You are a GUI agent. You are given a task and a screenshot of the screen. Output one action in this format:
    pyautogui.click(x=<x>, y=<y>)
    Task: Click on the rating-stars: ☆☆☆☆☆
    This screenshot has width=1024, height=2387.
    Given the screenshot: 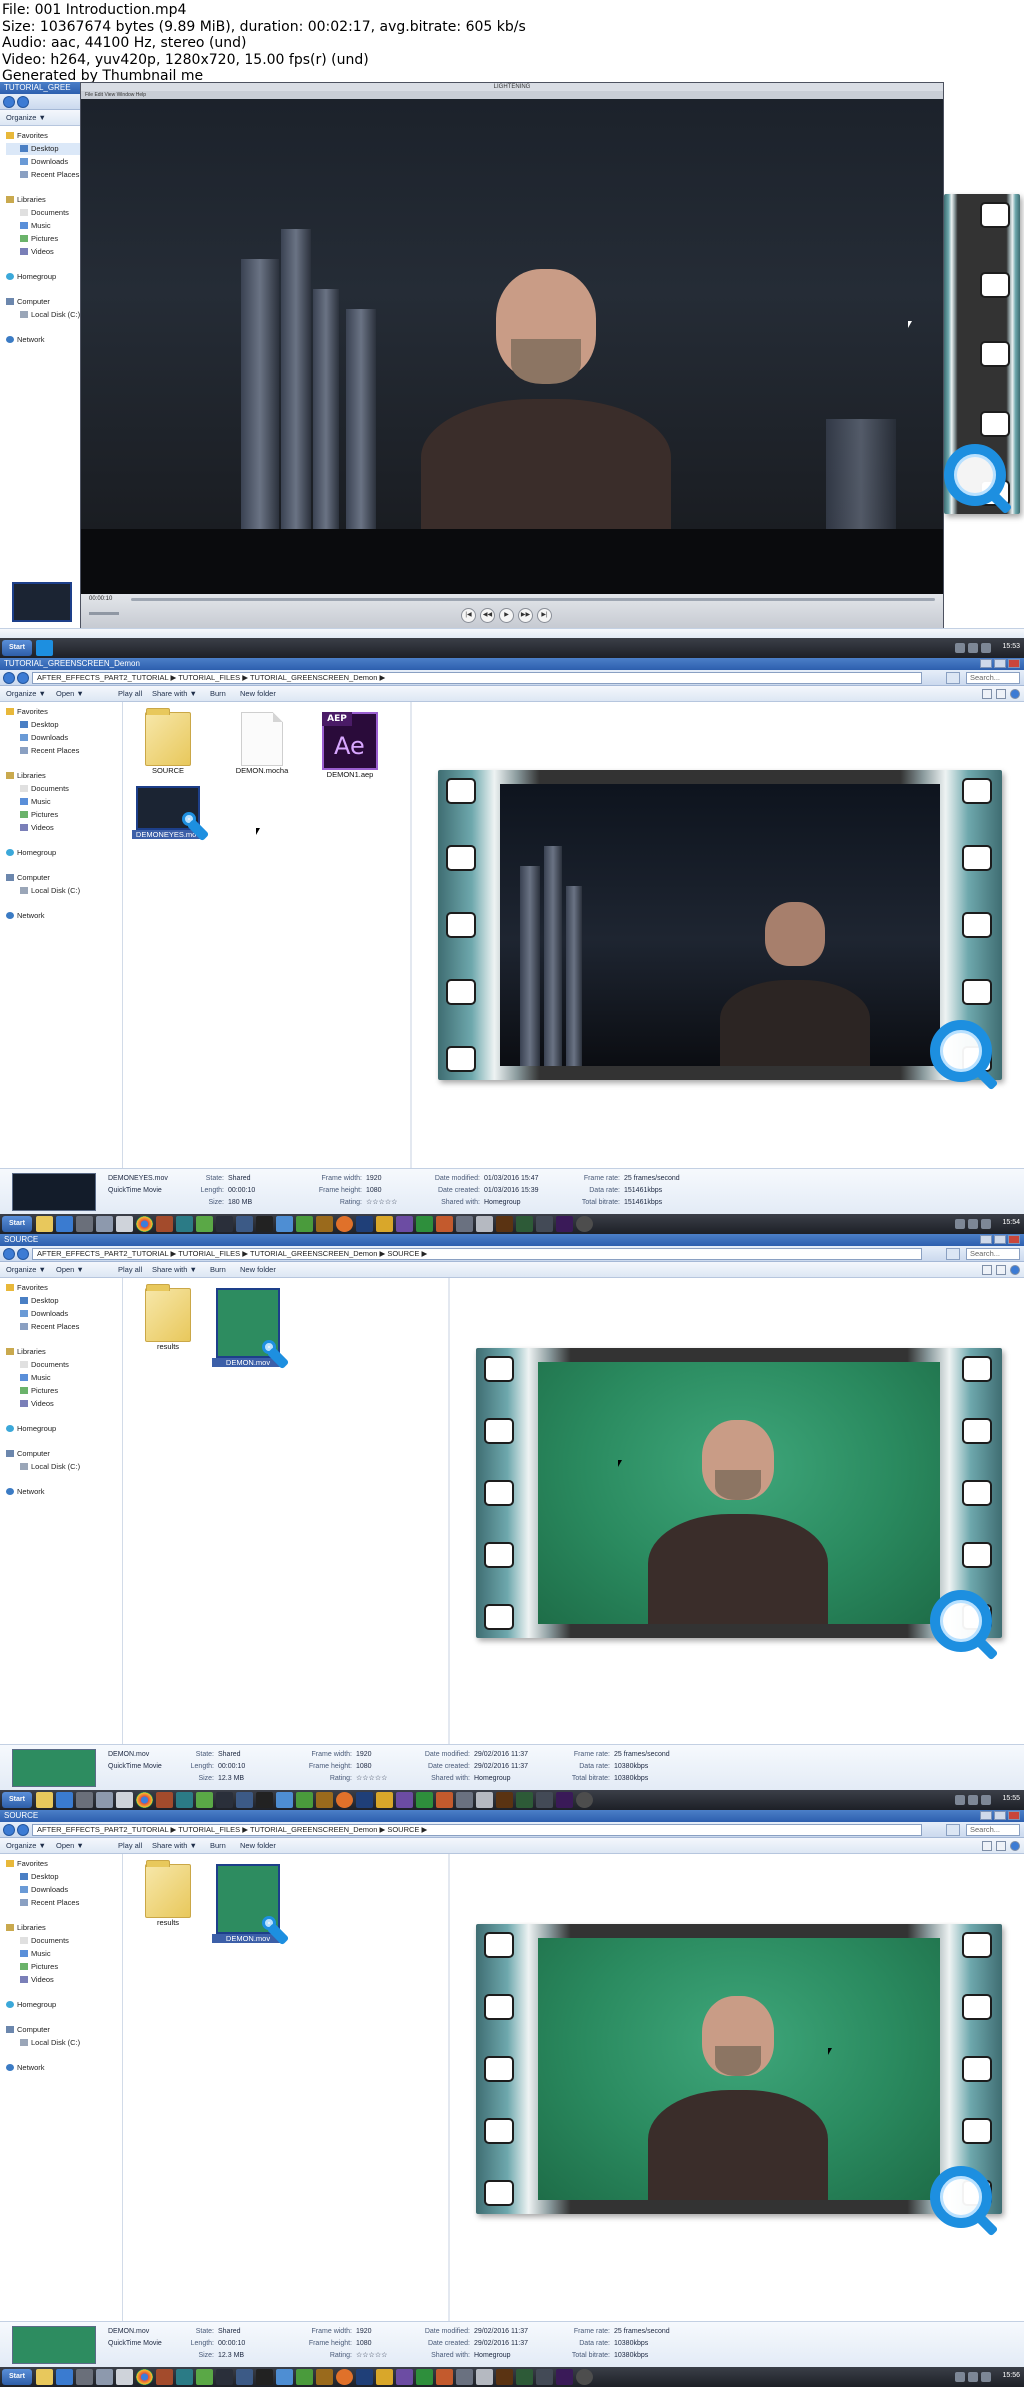 What is the action you would take?
    pyautogui.click(x=371, y=2356)
    